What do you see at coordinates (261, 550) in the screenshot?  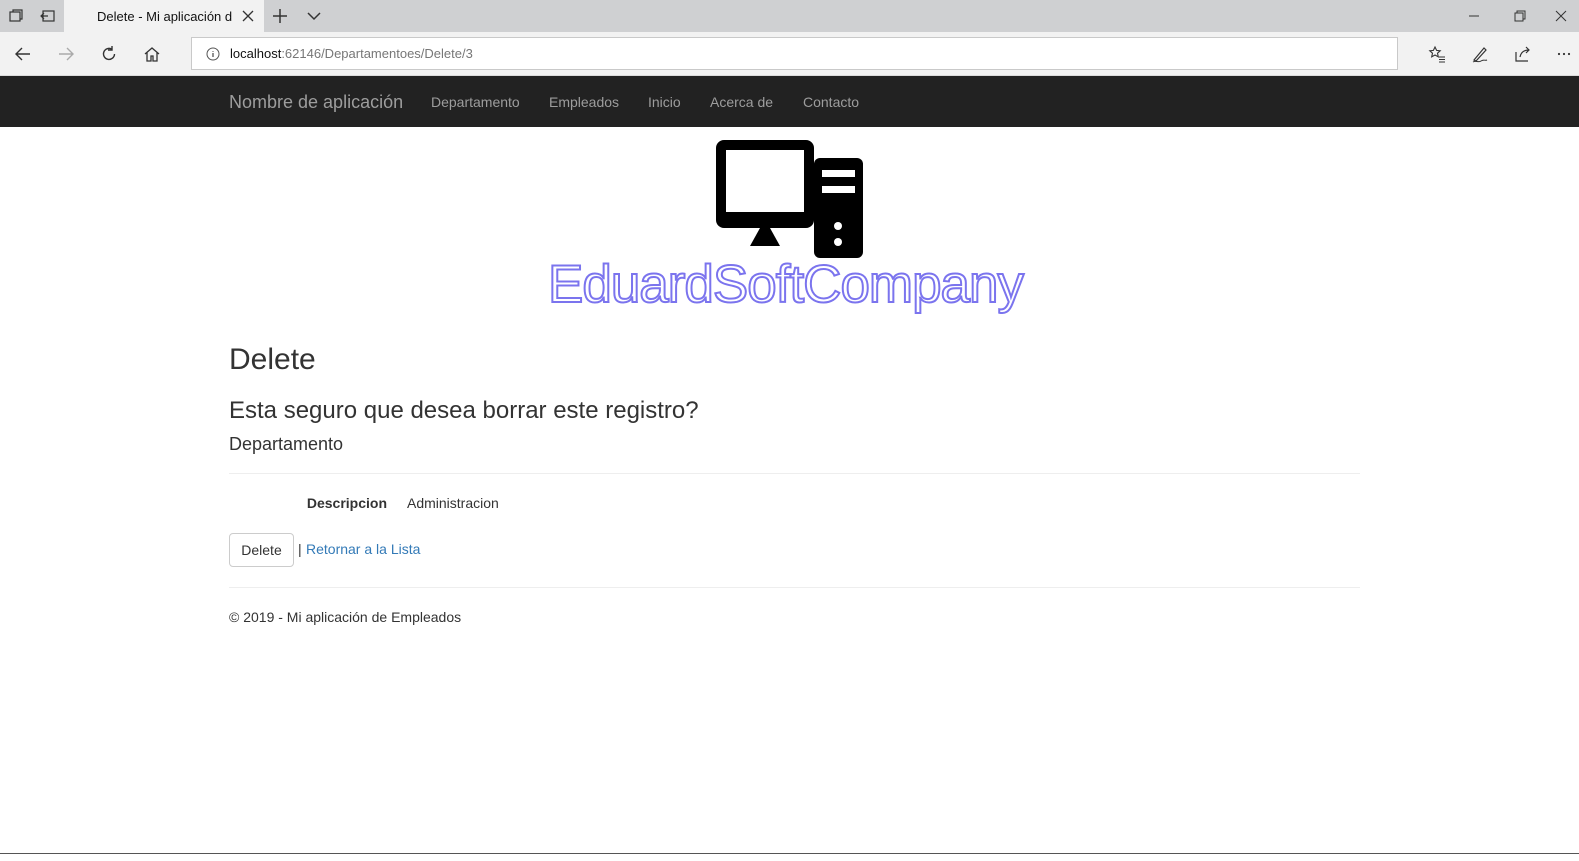 I see `delete-button: Delete` at bounding box center [261, 550].